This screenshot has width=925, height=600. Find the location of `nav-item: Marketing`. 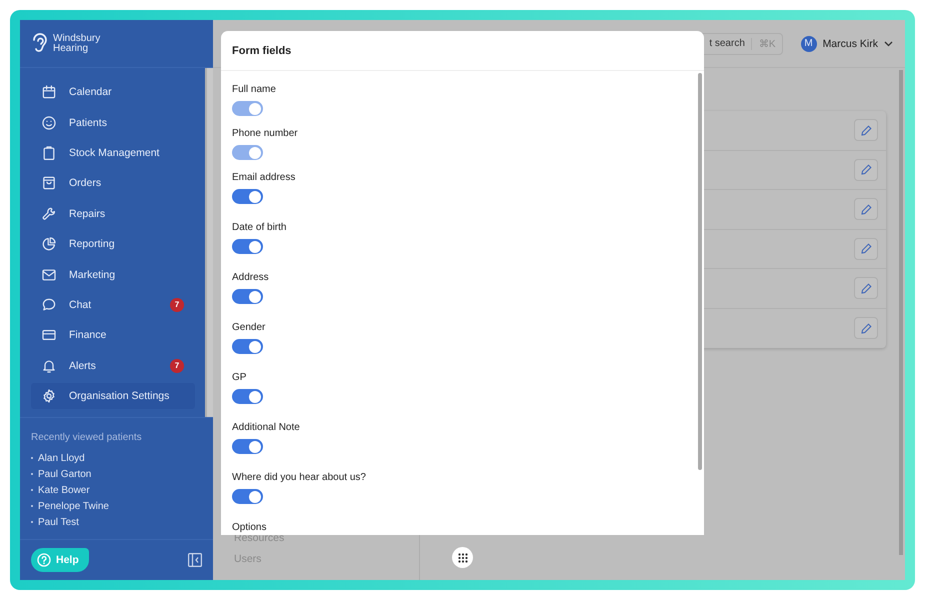

nav-item: Marketing is located at coordinates (113, 274).